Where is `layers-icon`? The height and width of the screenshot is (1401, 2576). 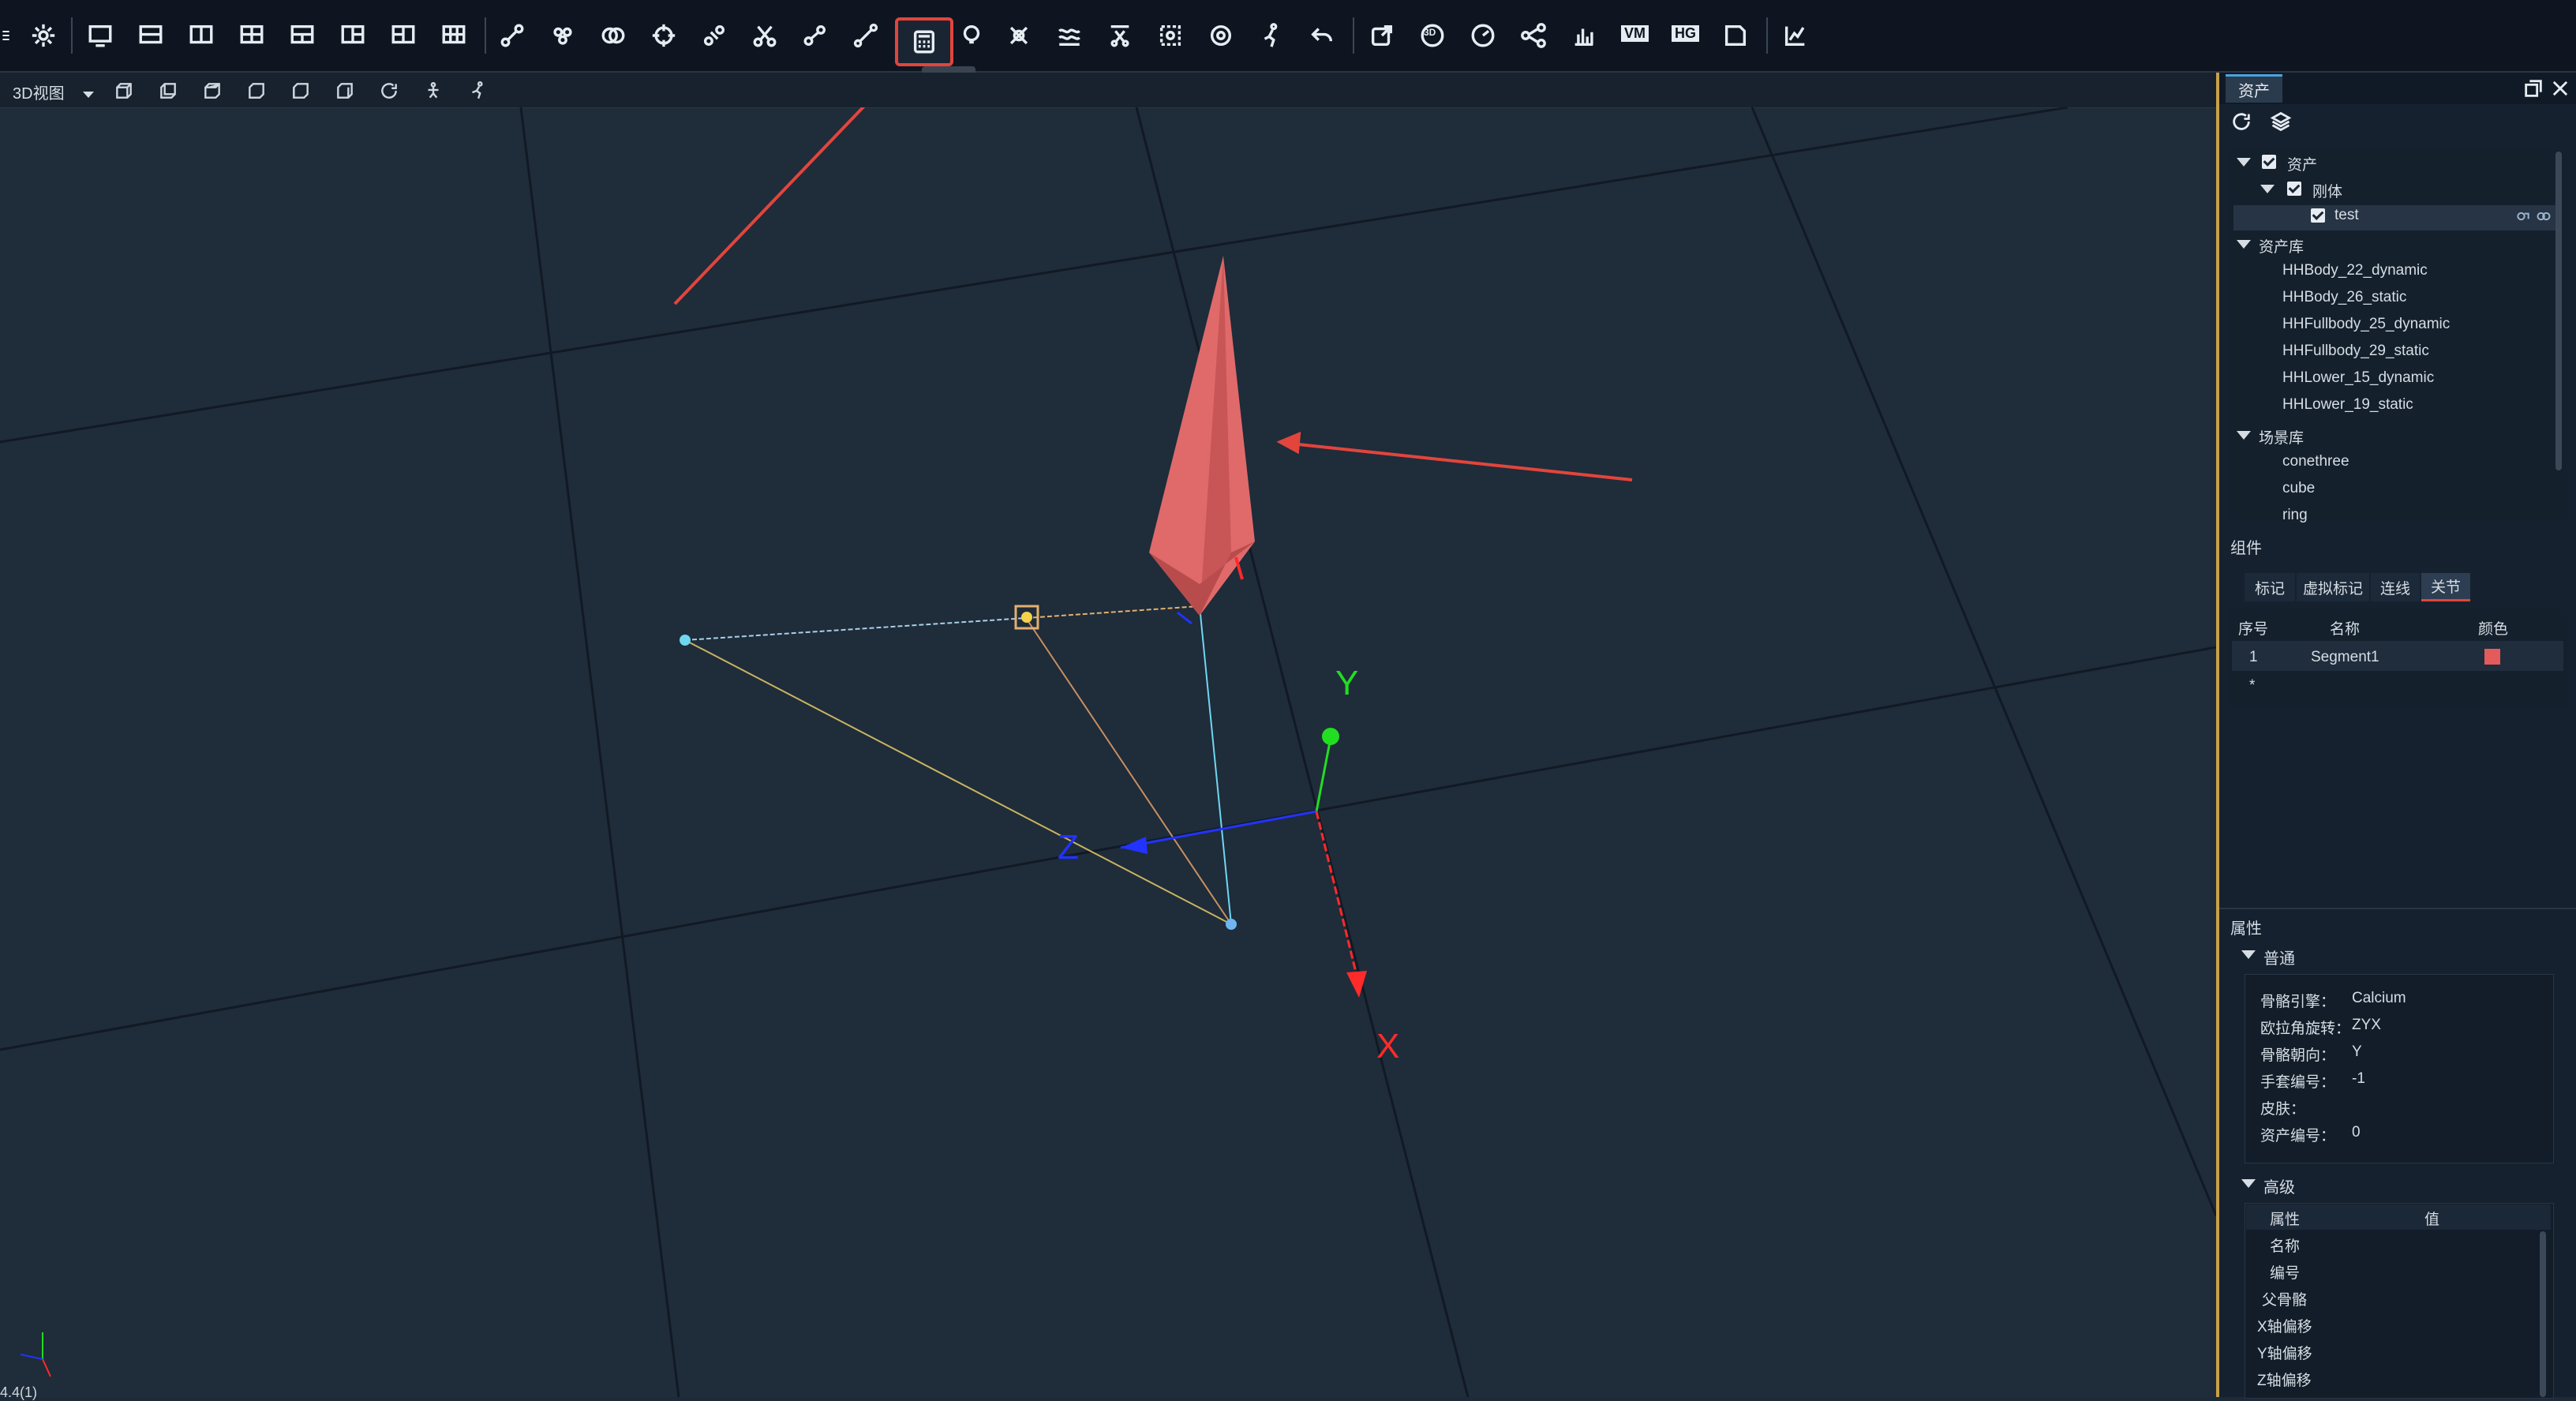
layers-icon is located at coordinates (2281, 122).